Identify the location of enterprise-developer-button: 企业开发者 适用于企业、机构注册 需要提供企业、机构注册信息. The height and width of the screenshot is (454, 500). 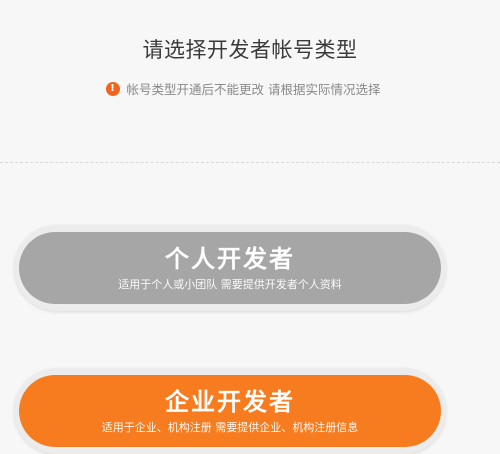
(230, 411).